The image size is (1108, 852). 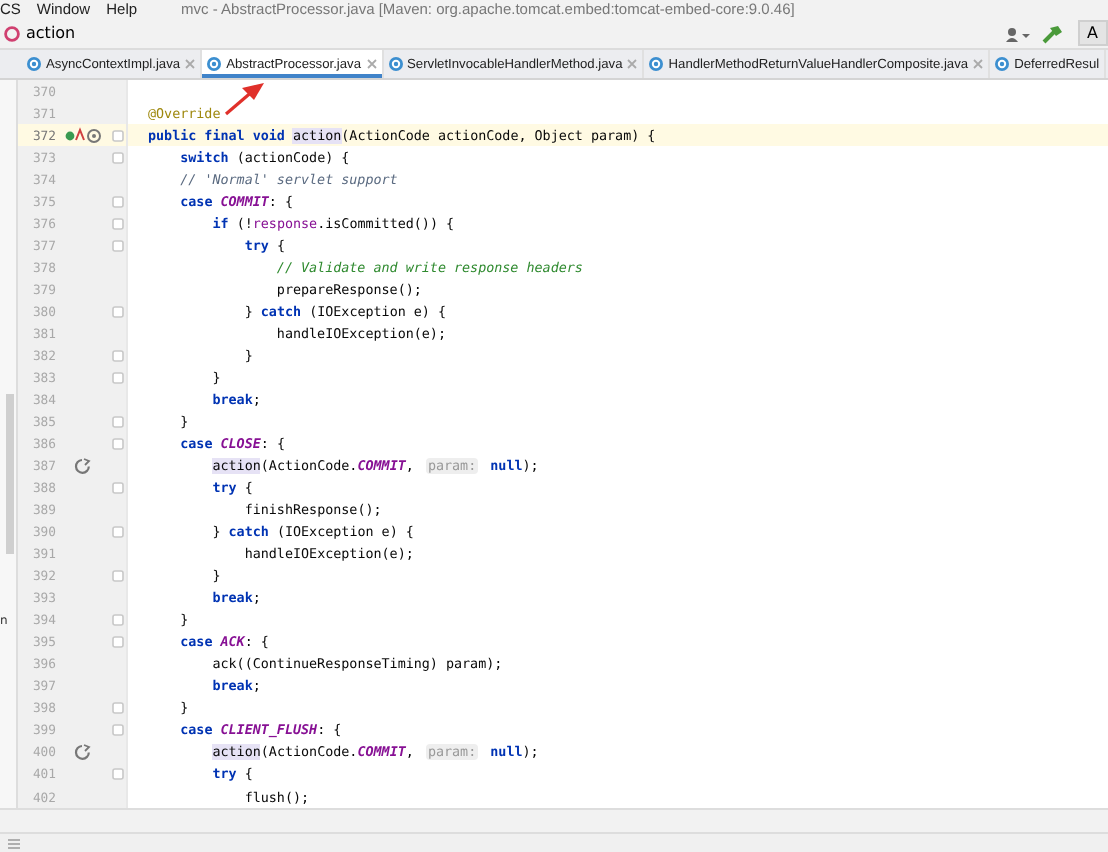 I want to click on menu-icon, so click(x=14, y=843).